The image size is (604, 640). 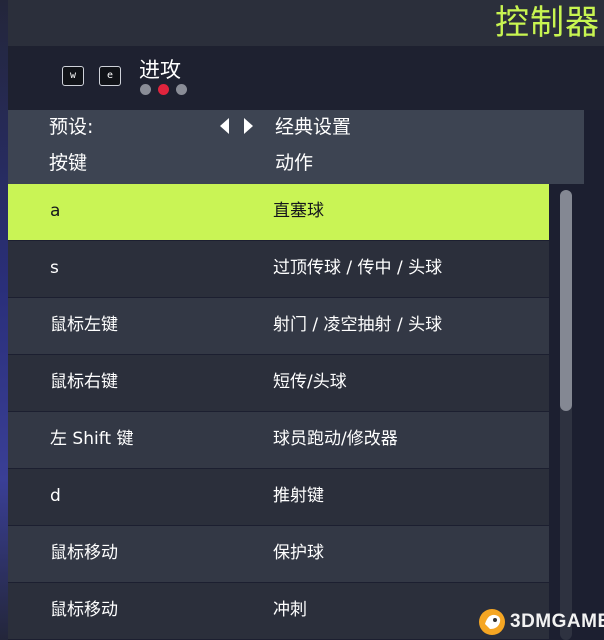 I want to click on binding-row: 鼠标左键 射门 / 凌空抽射 / 头球, so click(x=278, y=326).